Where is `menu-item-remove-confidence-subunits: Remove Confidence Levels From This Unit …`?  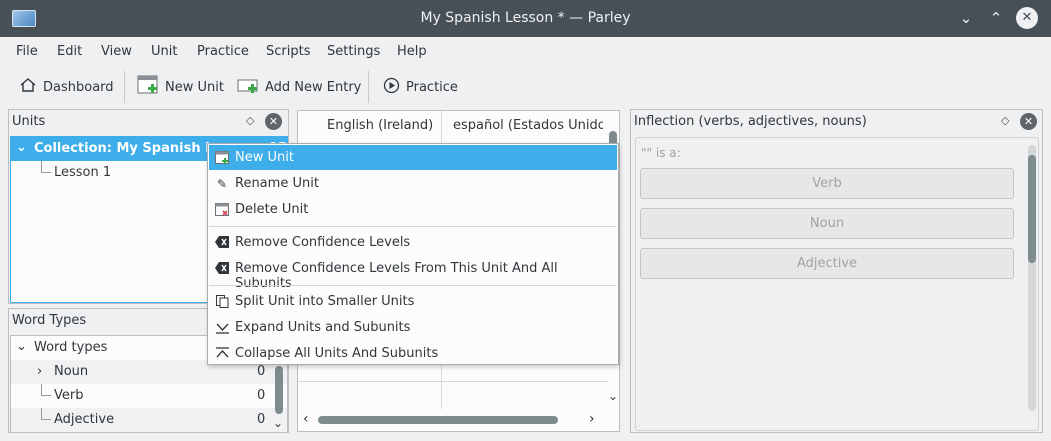 menu-item-remove-confidence-subunits: Remove Confidence Levels From This Unit … is located at coordinates (413, 273).